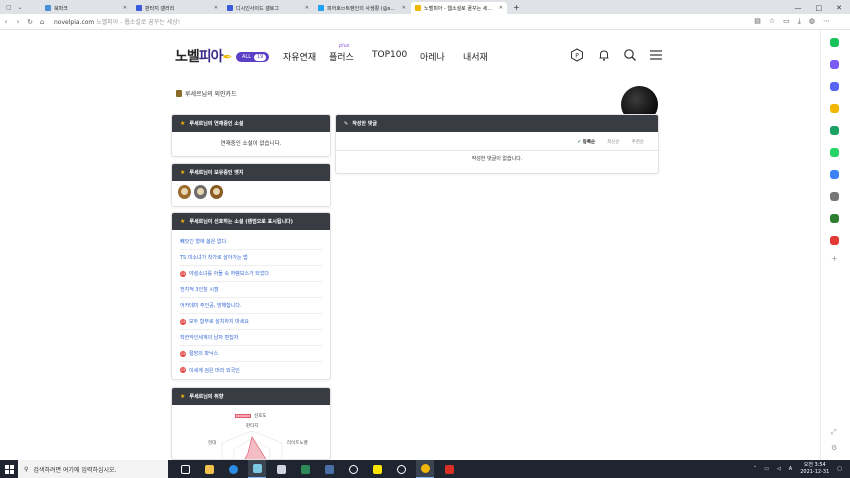  What do you see at coordinates (6, 22) in the screenshot?
I see `back-icon: ‹` at bounding box center [6, 22].